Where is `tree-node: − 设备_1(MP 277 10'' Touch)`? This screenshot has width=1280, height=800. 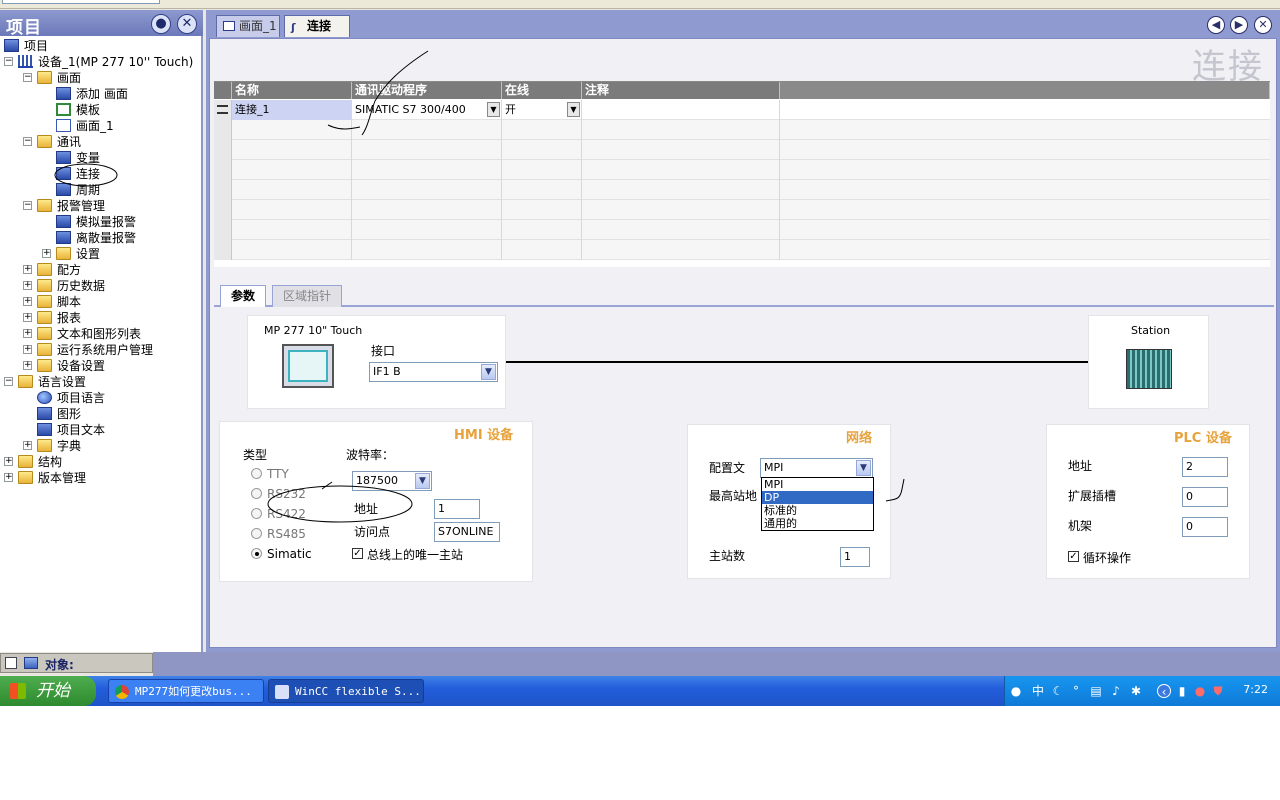 tree-node: − 设备_1(MP 277 10'' Touch) is located at coordinates (101, 62).